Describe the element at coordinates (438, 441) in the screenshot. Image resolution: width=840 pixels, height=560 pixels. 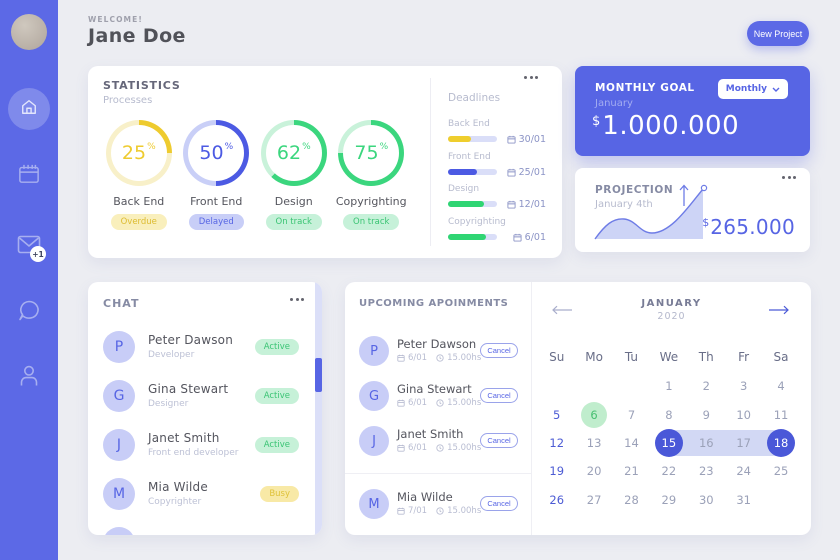
I see `appointment-row: J Janet Smith 6/01 15.00hs Cancel` at that location.